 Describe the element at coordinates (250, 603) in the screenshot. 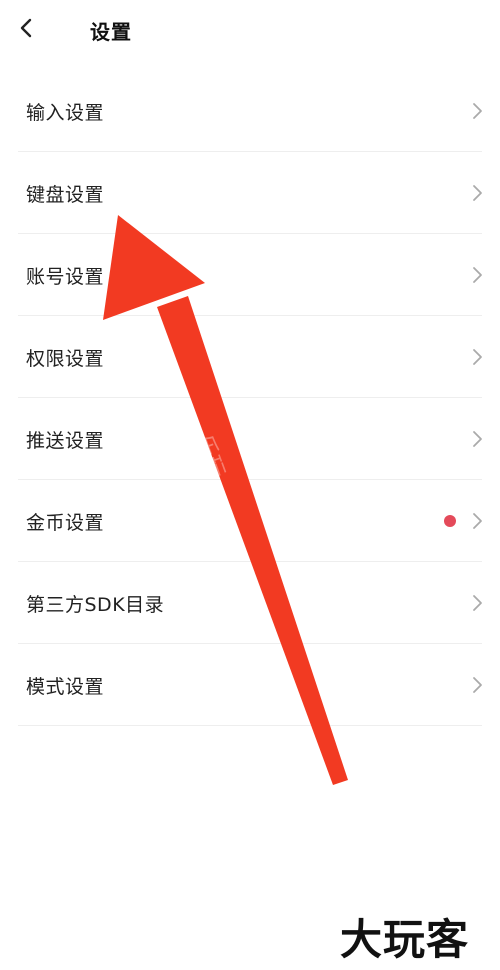

I see `settings-item-sdk-list: 第三方SDK目录` at that location.